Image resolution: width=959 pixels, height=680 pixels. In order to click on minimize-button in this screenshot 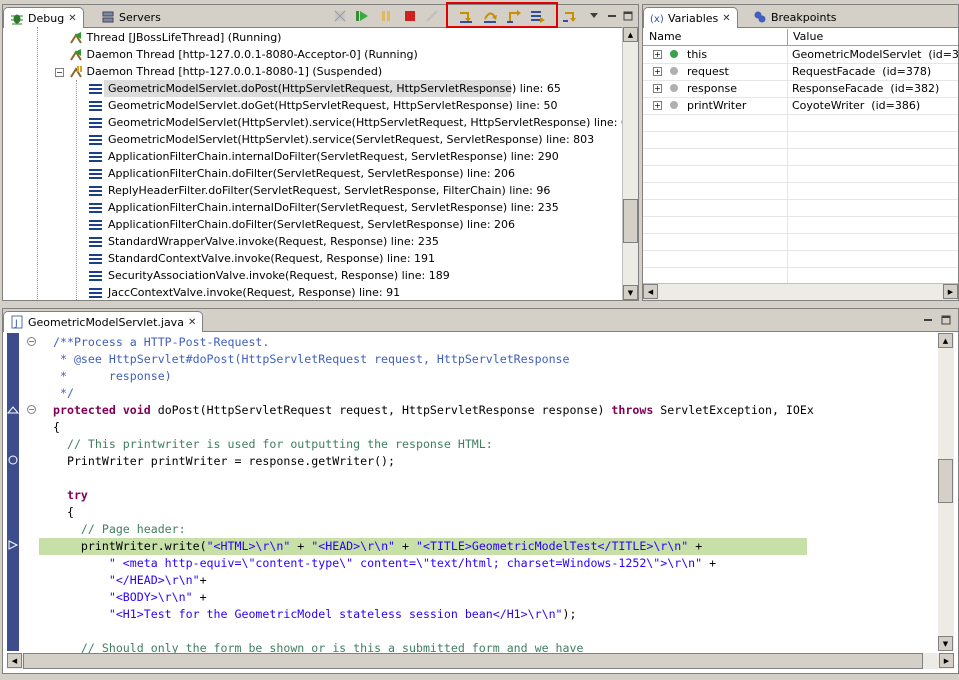, I will do `click(928, 320)`.